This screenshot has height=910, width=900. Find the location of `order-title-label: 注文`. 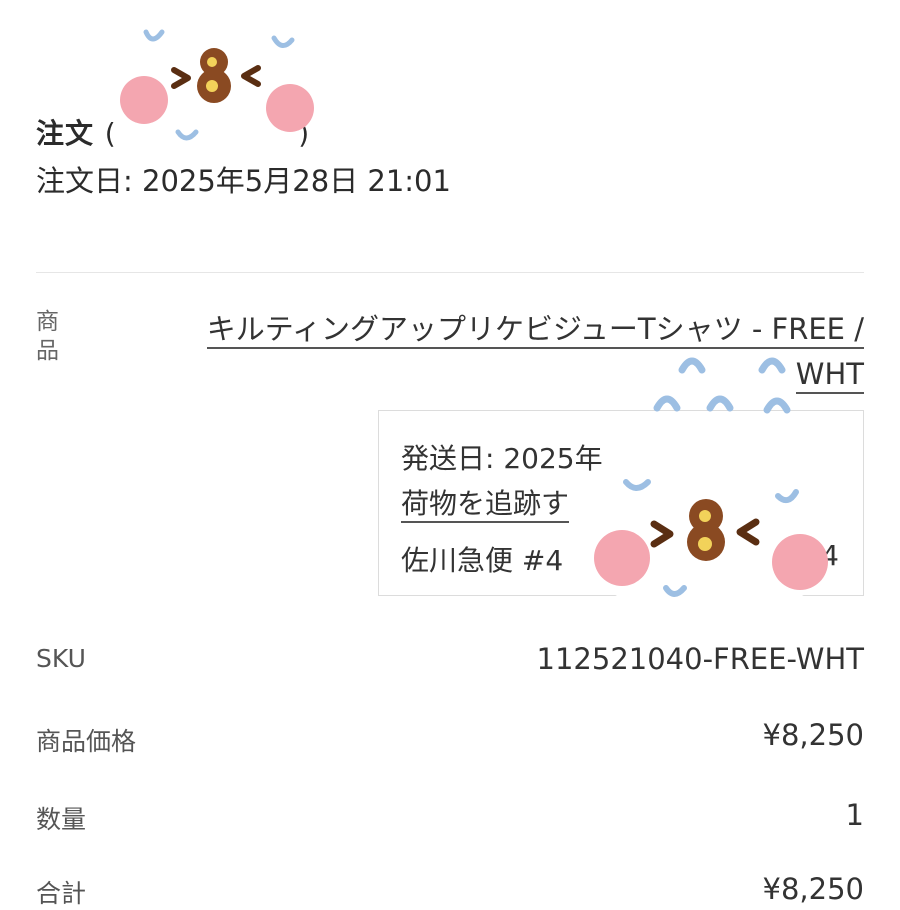

order-title-label: 注文 is located at coordinates (65, 133).